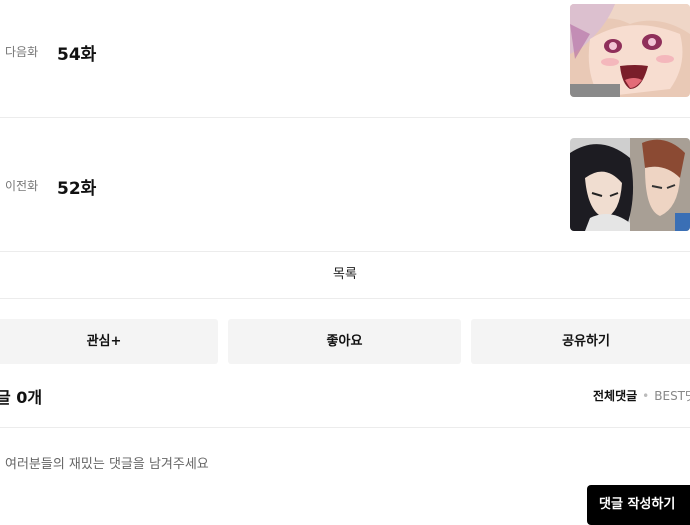 The image size is (690, 525). I want to click on next-episode-thumbnail-image, so click(630, 50).